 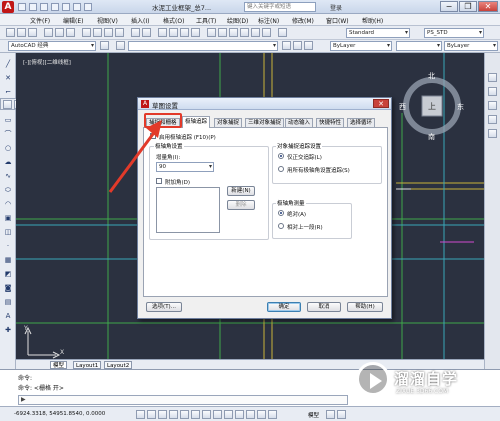 I want to click on quick-view-drawings-icon, so click(x=341, y=414).